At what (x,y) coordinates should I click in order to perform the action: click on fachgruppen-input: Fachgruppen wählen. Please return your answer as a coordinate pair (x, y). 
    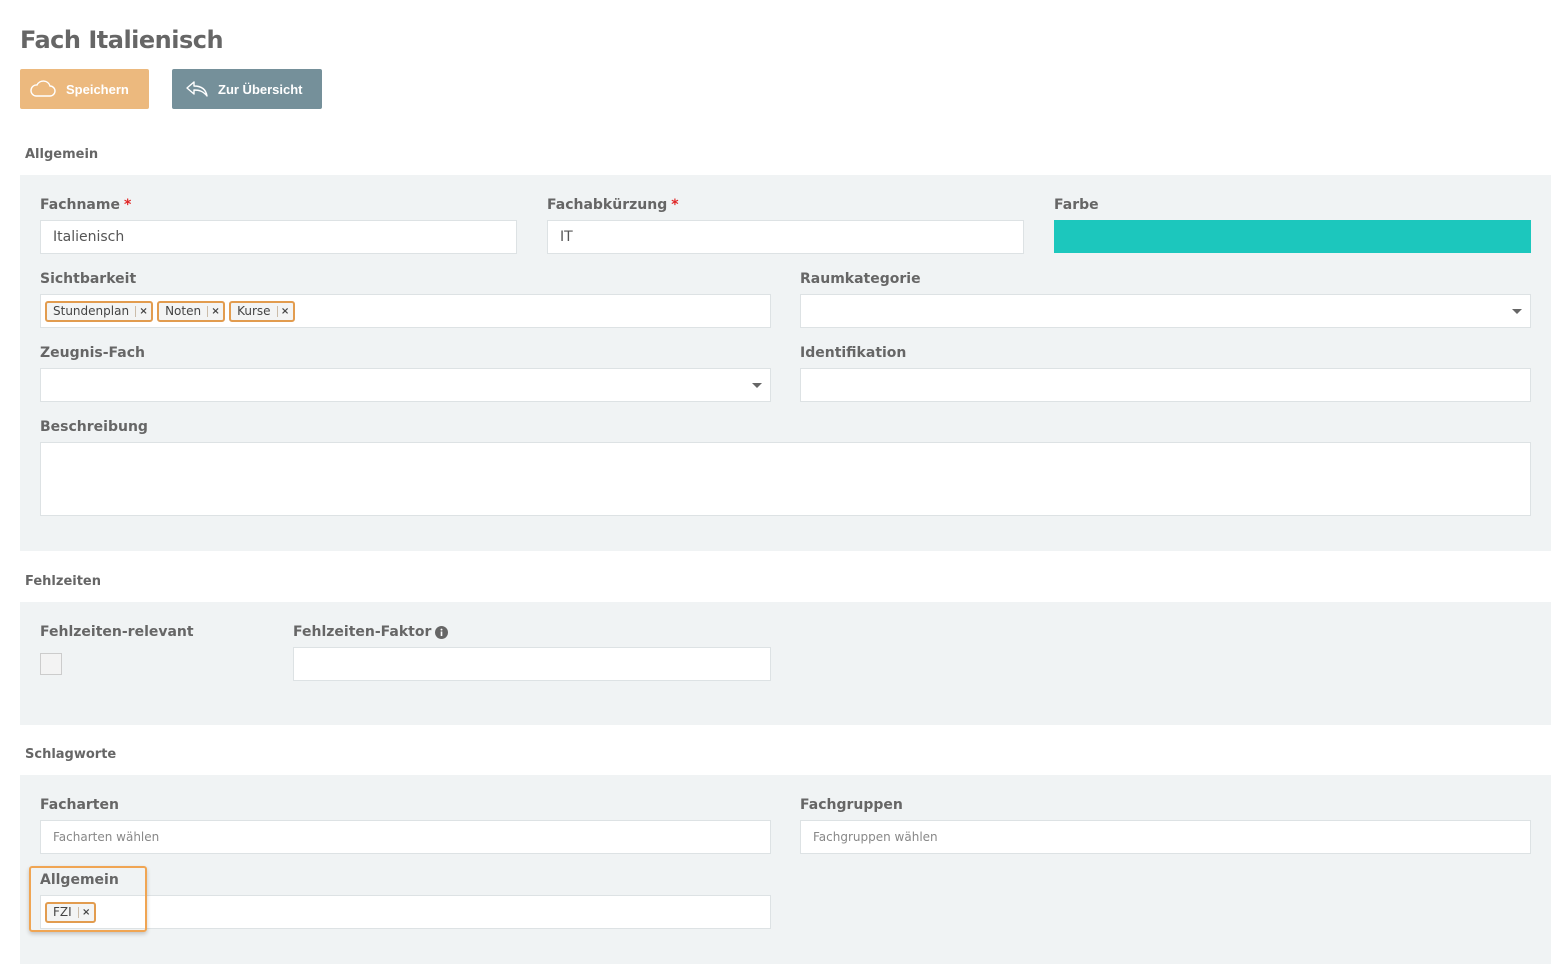
    Looking at the image, I should click on (1165, 837).